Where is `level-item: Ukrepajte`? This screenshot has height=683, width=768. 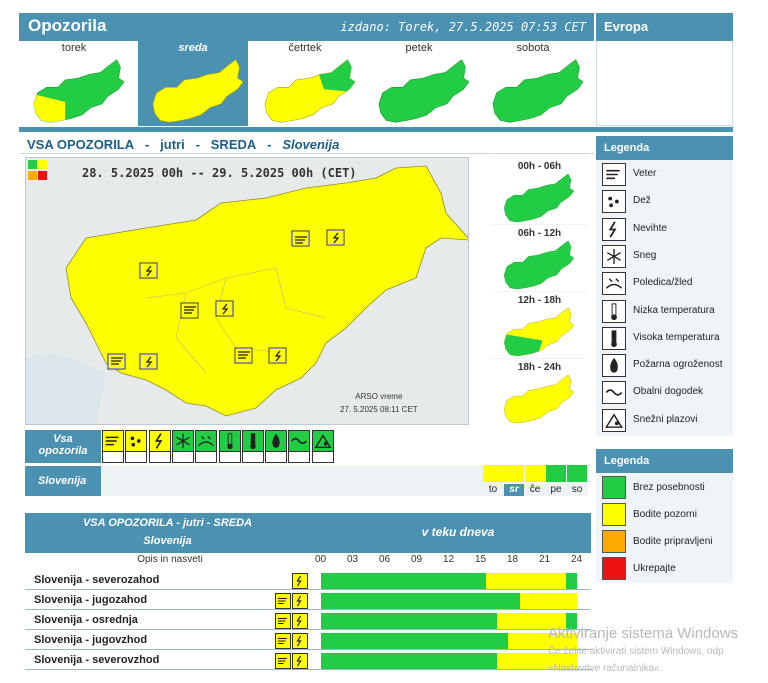
level-item: Ukrepajte is located at coordinates (667, 569).